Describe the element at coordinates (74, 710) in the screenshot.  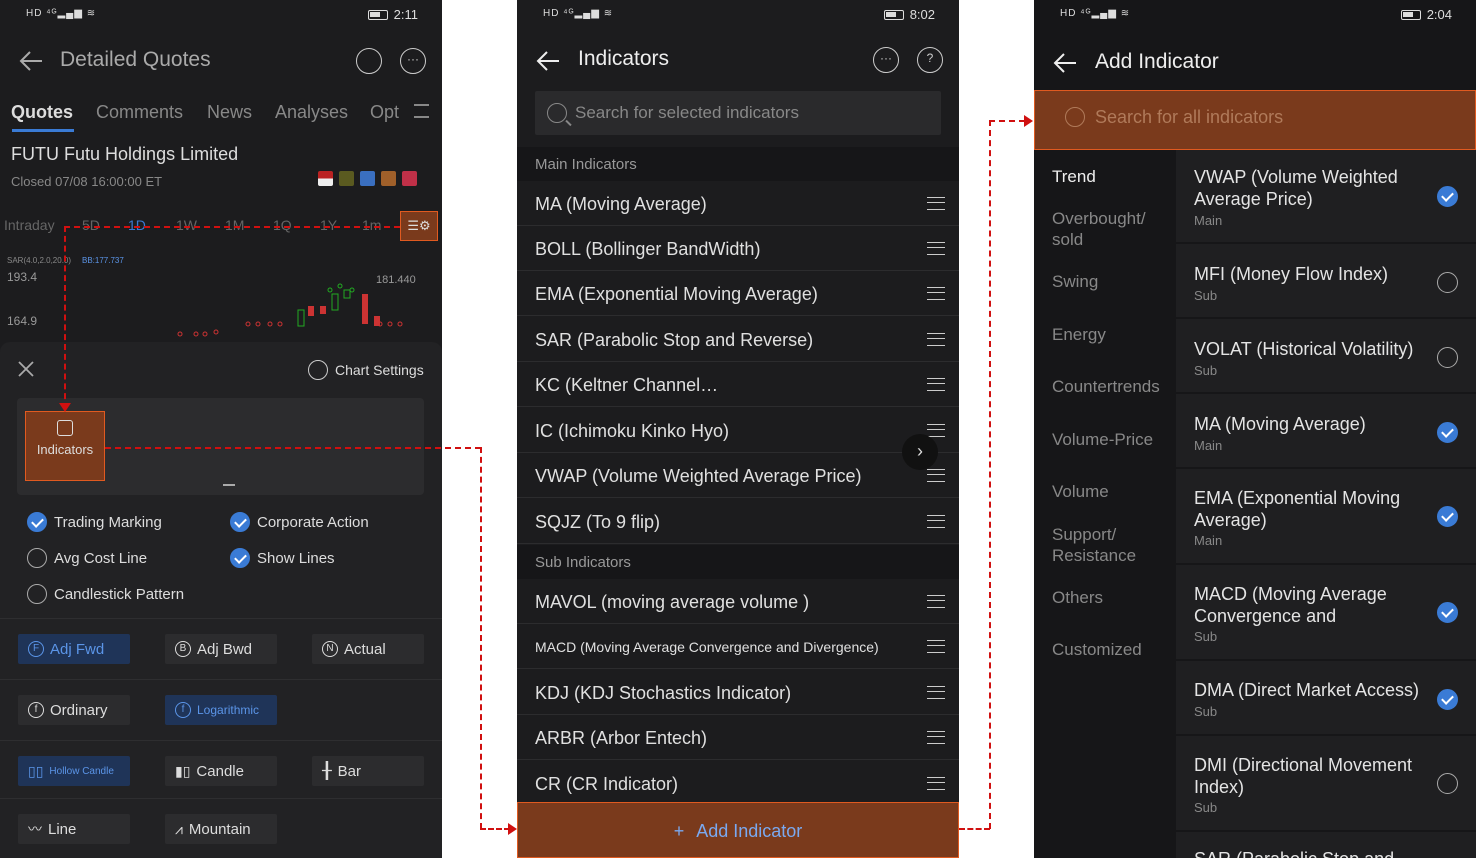
I see `option-ordinary: f Ordinary` at that location.